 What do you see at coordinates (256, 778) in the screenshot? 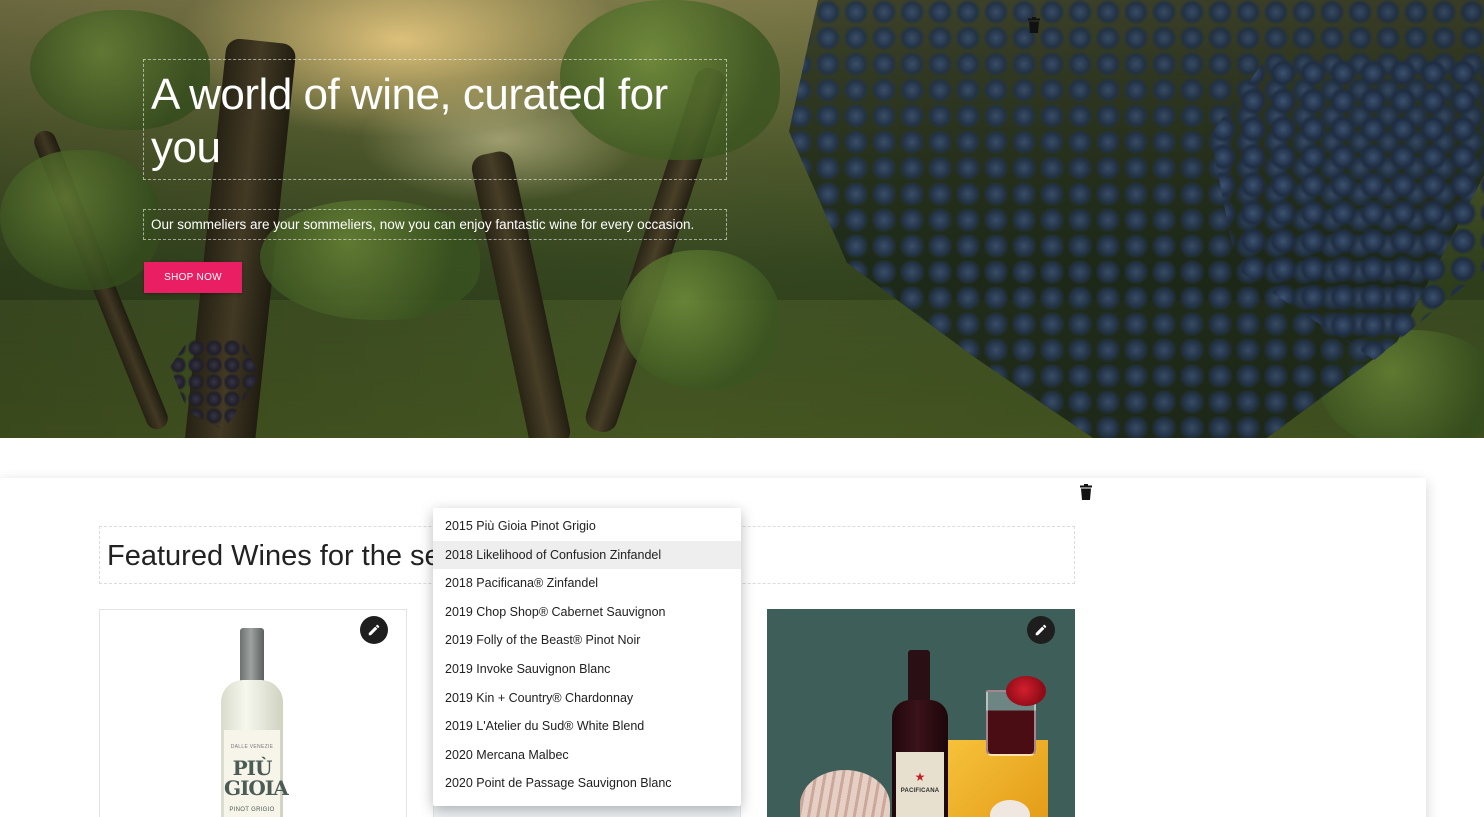
I see `bottle-label-text: PIÙ GIOIA` at bounding box center [256, 778].